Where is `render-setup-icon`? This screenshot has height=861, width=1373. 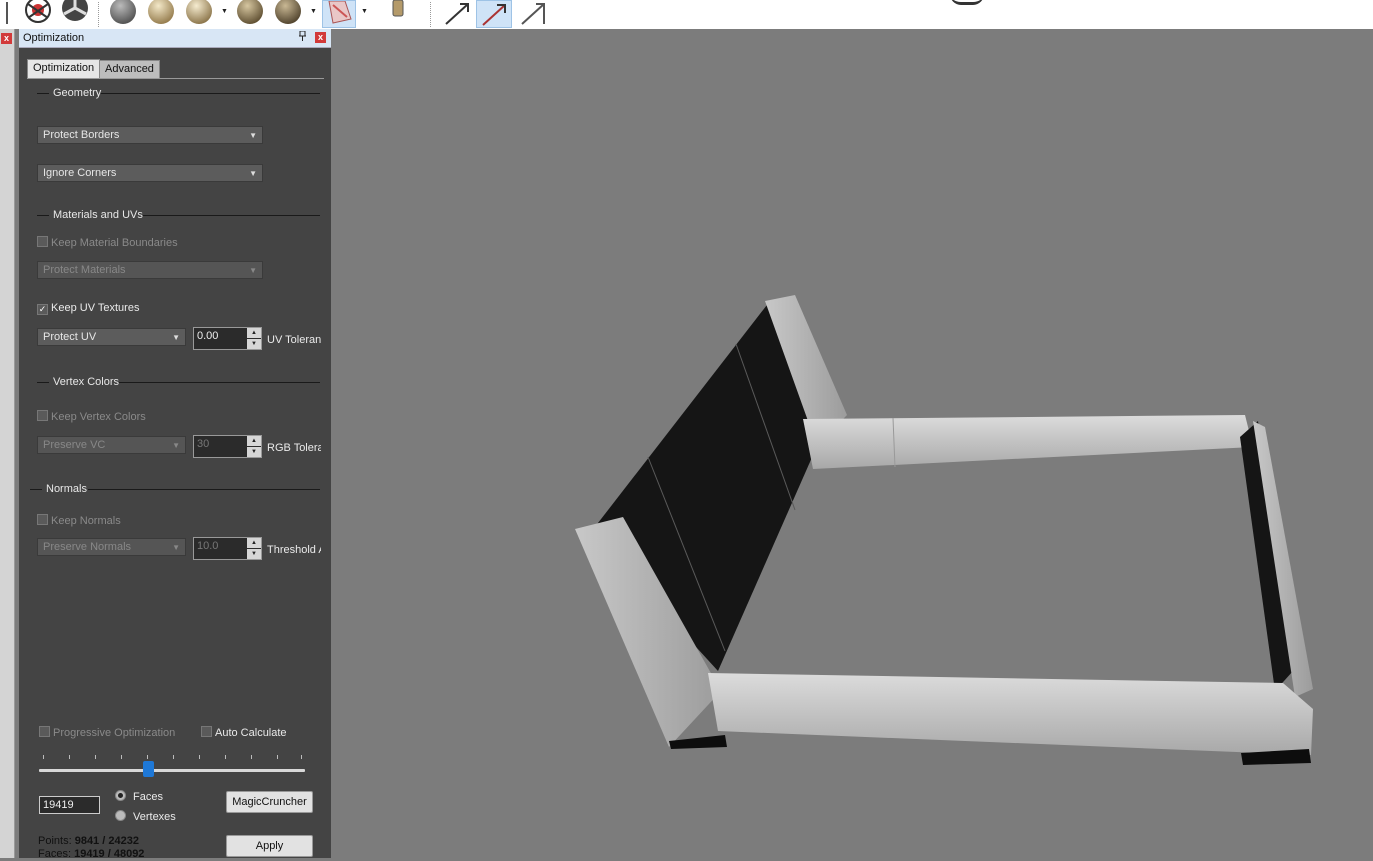 render-setup-icon is located at coordinates (38, 11).